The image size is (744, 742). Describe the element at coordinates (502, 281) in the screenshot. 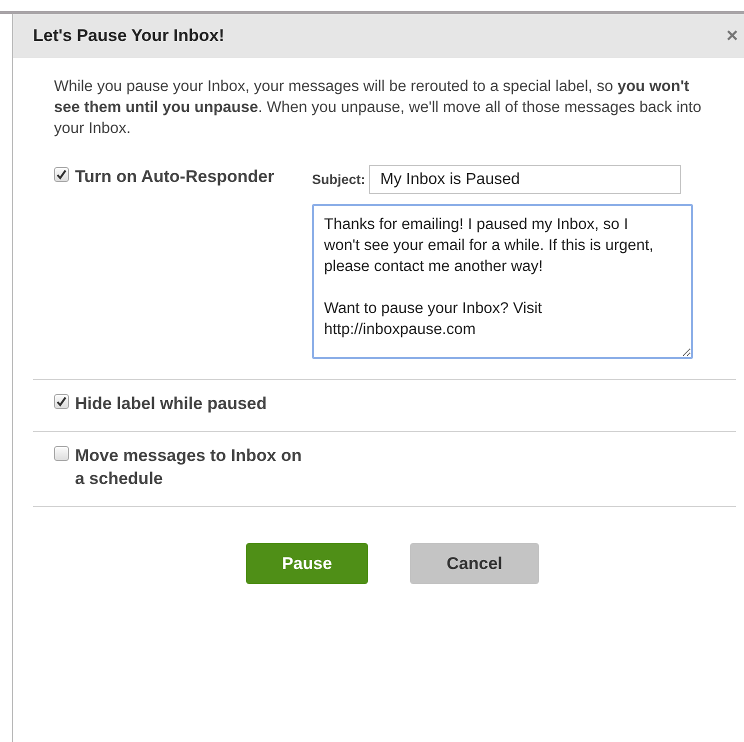

I see `message-field: Thanks for emailing! I paused my Inbox, so I won't see your email for a while. If this is urgent, please contact me another way! Want to pause your Inbox? Visit http://inboxpause.com` at that location.